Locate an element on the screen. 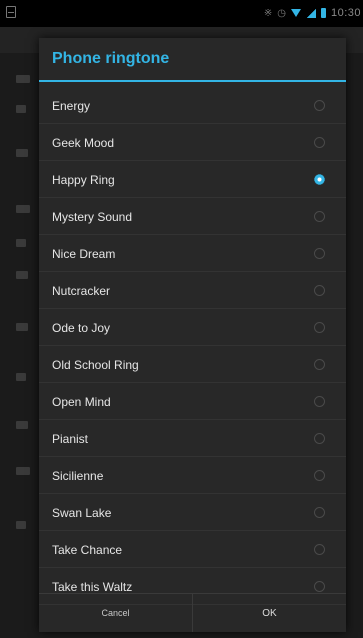  status-icons: ※ ◷ 10:30 is located at coordinates (312, 13).